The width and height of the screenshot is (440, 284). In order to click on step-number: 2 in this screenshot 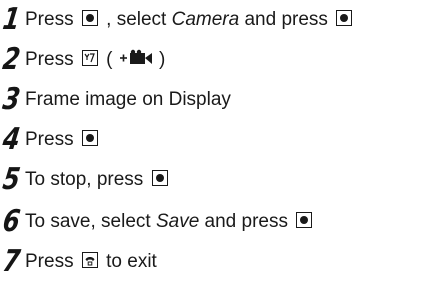, I will do `click(11, 59)`.